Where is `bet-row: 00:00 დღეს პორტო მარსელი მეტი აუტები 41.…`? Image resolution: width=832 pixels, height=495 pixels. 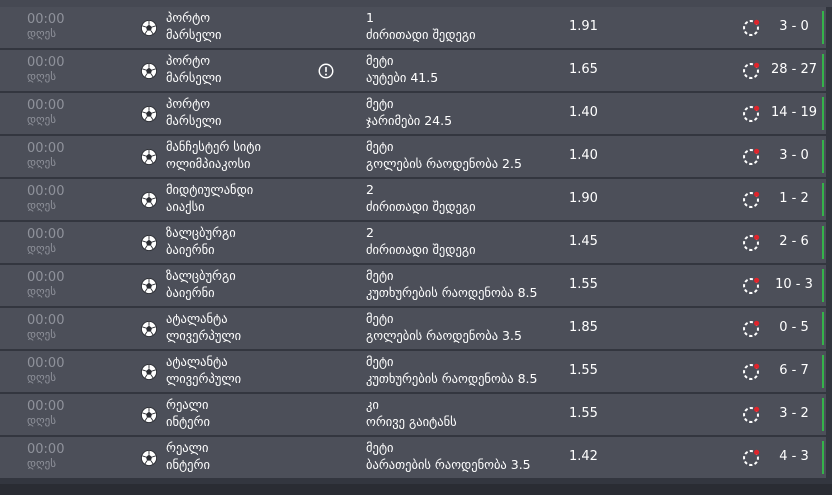 bet-row: 00:00 დღეს პორტო მარსელი მეტი აუტები 41.… is located at coordinates (413, 70).